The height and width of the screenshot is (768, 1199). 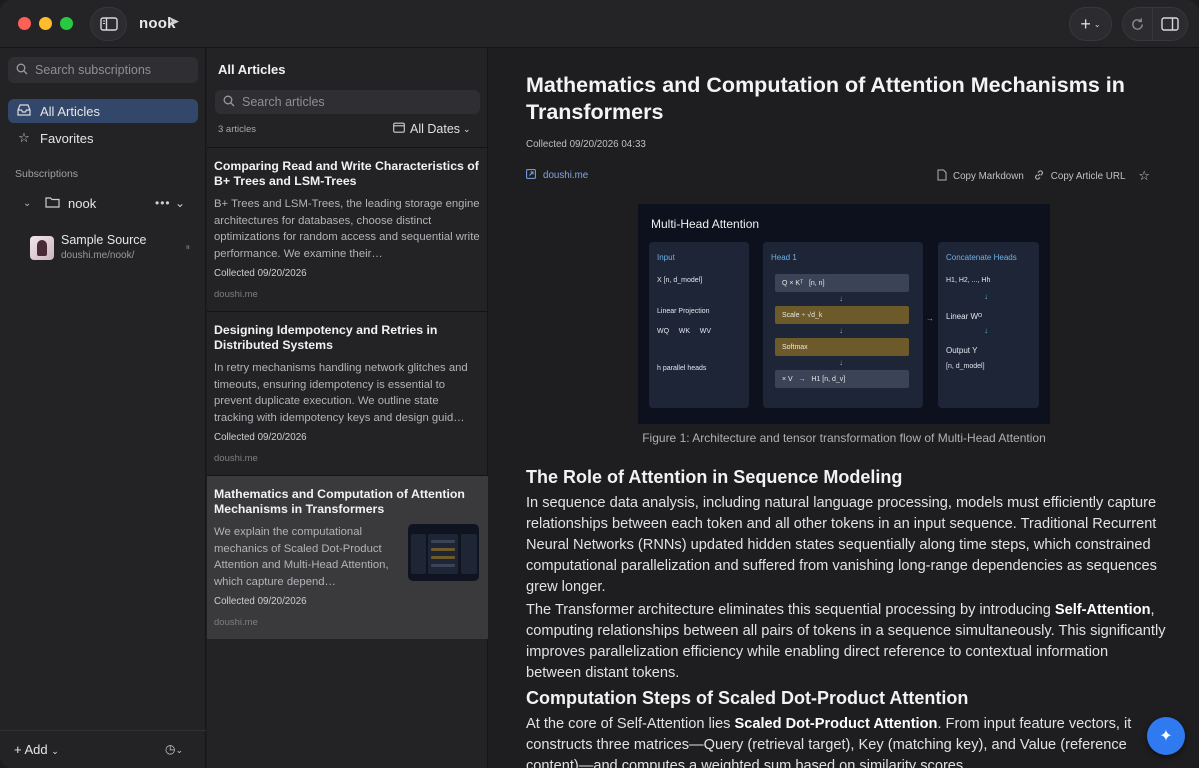 I want to click on more-icon: •••, so click(x=163, y=203).